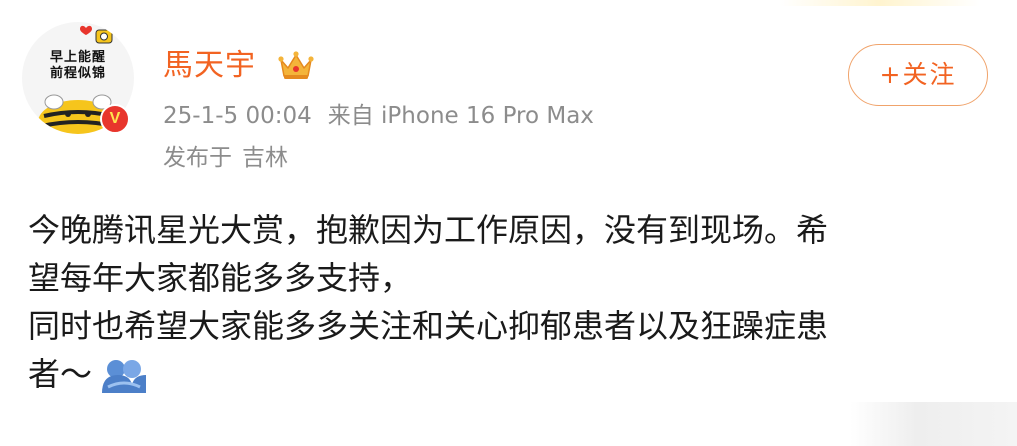 The height and width of the screenshot is (446, 1017). Describe the element at coordinates (428, 230) in the screenshot. I see `post-text-line-1: 今晚腾讯星光大赏，抱歉因为工作原因，没有到现场。希` at that location.